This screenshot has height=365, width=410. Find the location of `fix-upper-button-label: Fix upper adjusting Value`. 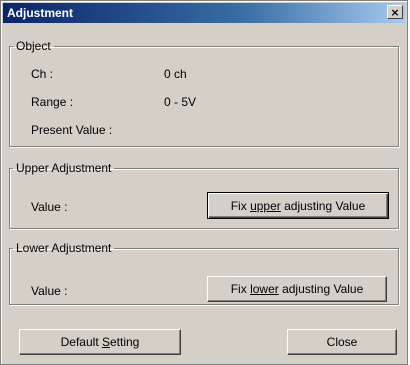

fix-upper-button-label: Fix upper adjusting Value is located at coordinates (298, 205).